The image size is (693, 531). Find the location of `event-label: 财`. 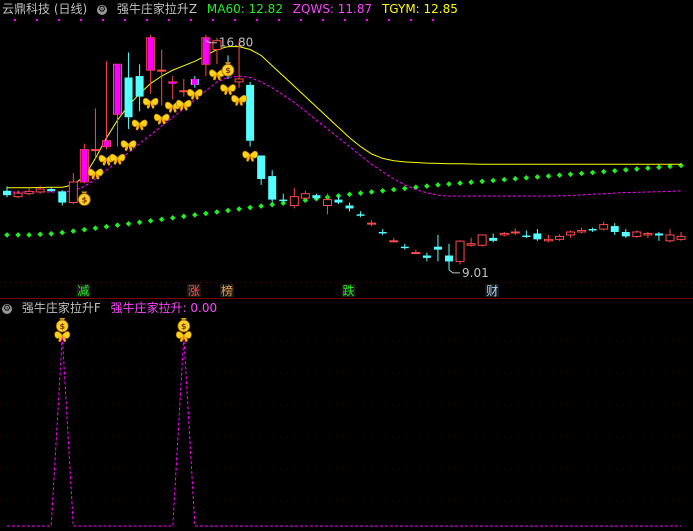

event-label: 财 is located at coordinates (492, 291).